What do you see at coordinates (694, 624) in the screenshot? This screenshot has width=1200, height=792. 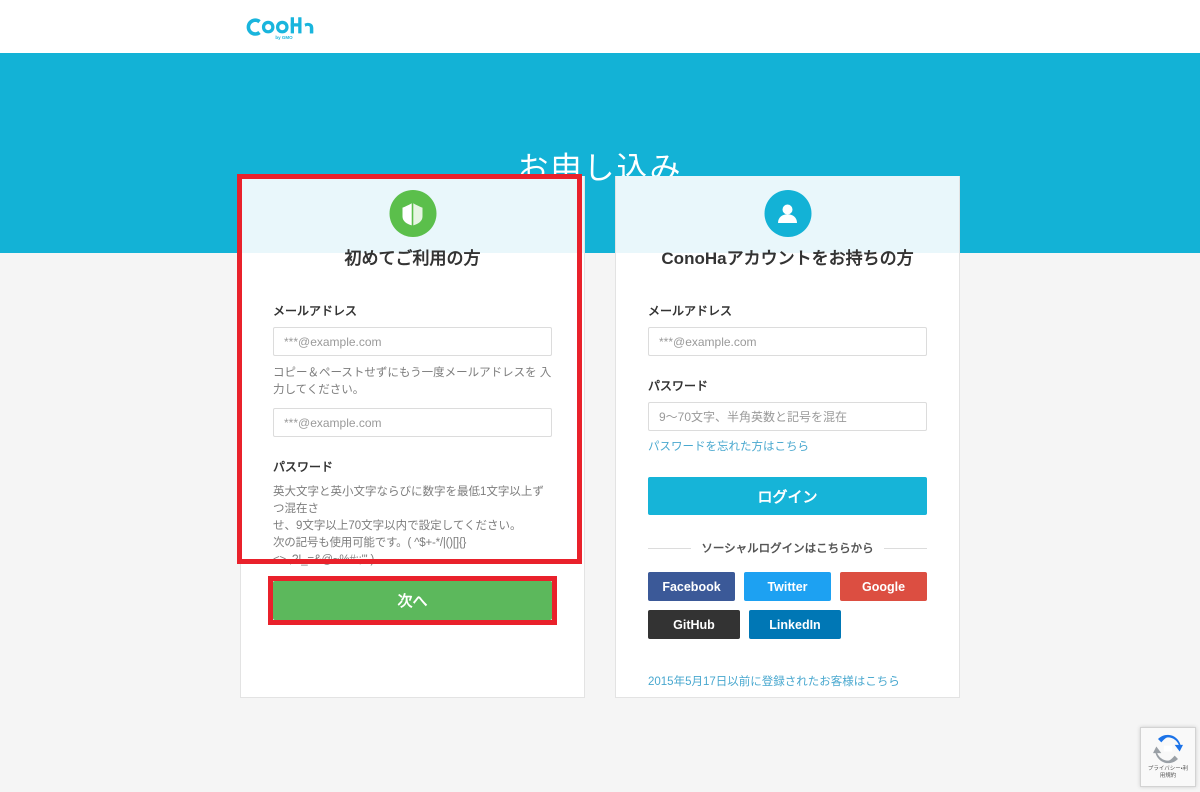 I see `github-login-button: GitHub` at bounding box center [694, 624].